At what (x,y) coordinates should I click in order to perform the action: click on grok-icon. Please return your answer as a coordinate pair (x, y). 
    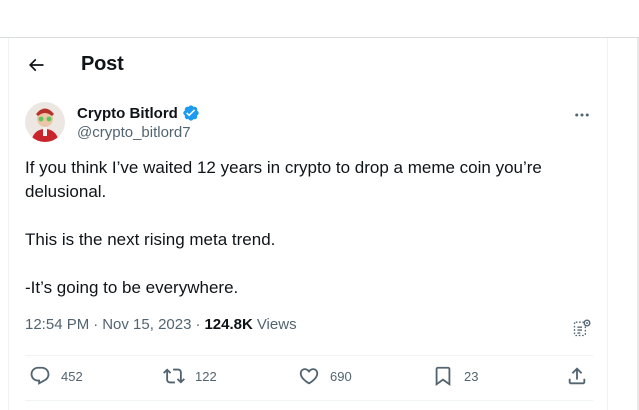
    Looking at the image, I should click on (582, 328).